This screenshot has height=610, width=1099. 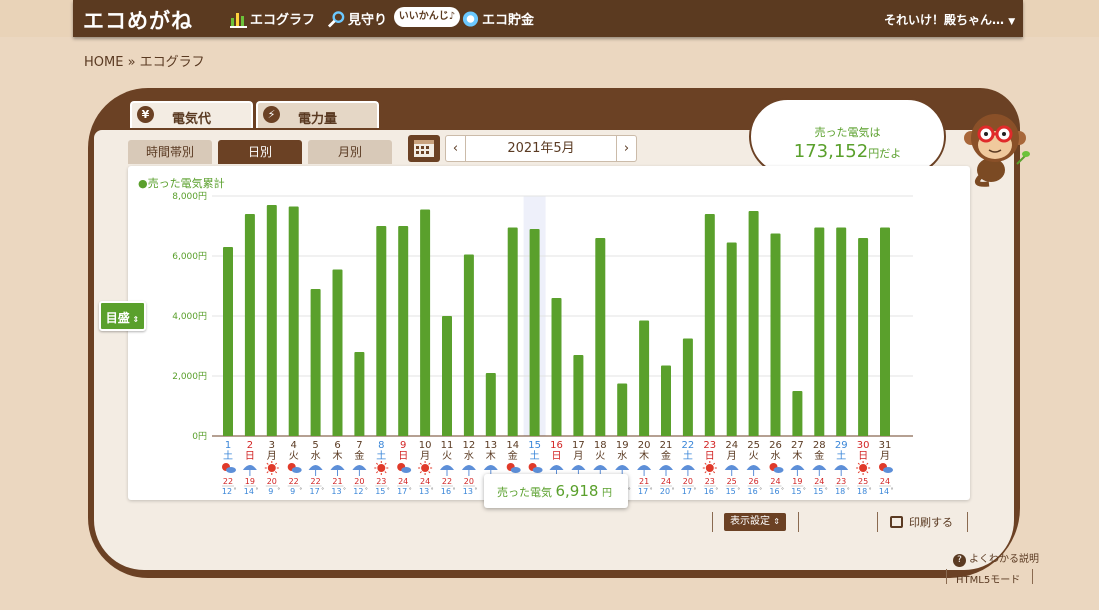 What do you see at coordinates (644, 456) in the screenshot?
I see `x-tick-weekday: 木` at bounding box center [644, 456].